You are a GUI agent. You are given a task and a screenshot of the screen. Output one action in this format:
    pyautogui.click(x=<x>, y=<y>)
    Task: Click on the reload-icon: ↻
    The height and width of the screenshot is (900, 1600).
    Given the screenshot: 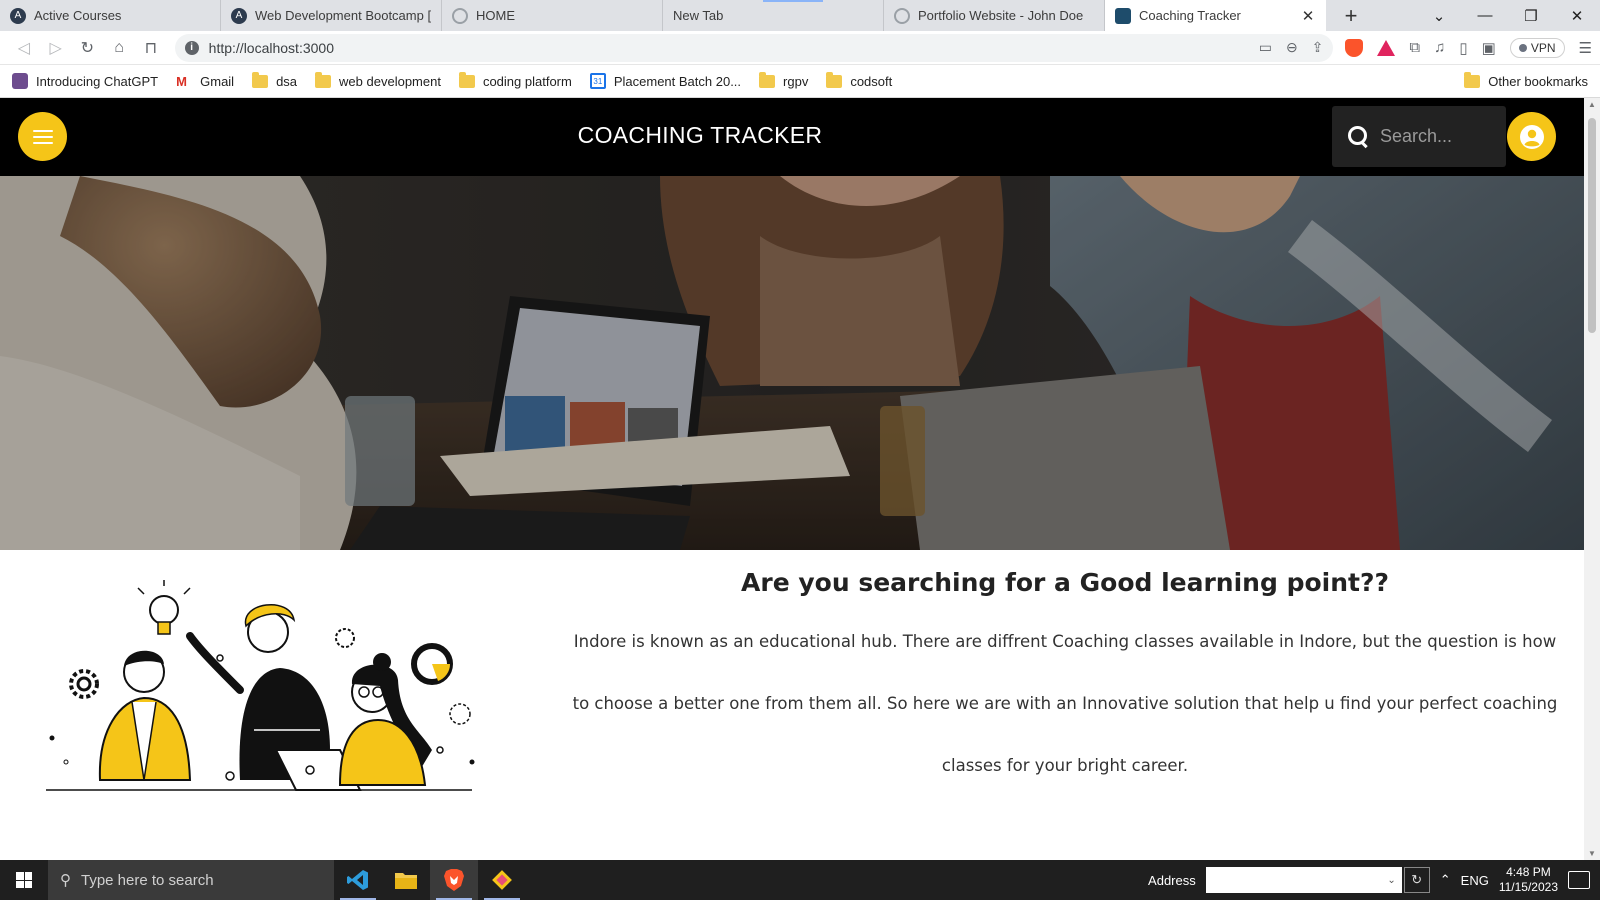 What is the action you would take?
    pyautogui.click(x=87, y=48)
    